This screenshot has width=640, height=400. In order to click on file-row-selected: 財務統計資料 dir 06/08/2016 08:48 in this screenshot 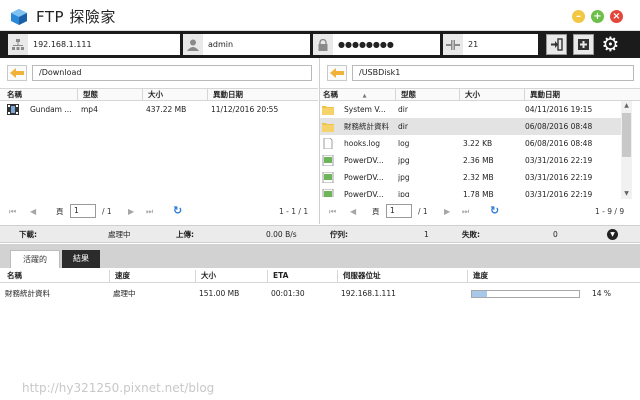, I will do `click(470, 126)`.